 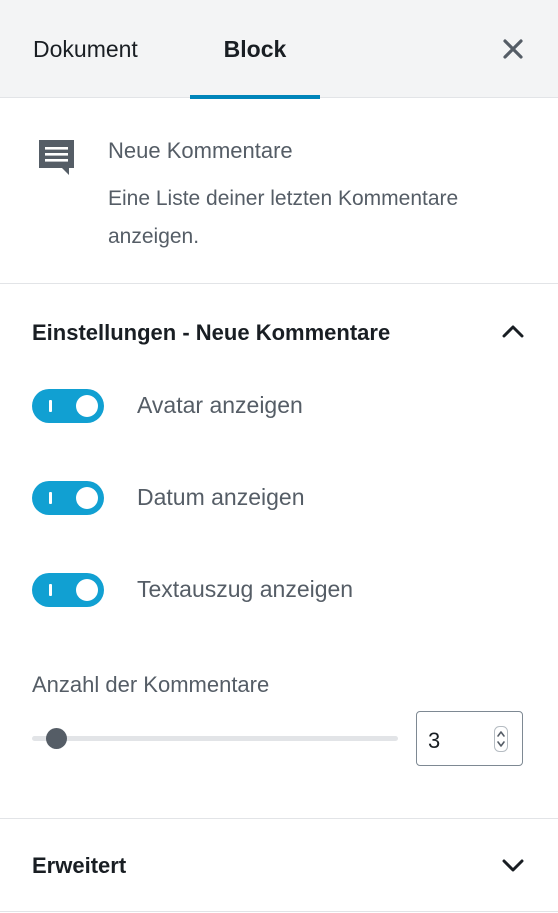 What do you see at coordinates (279, 911) in the screenshot?
I see `divider` at bounding box center [279, 911].